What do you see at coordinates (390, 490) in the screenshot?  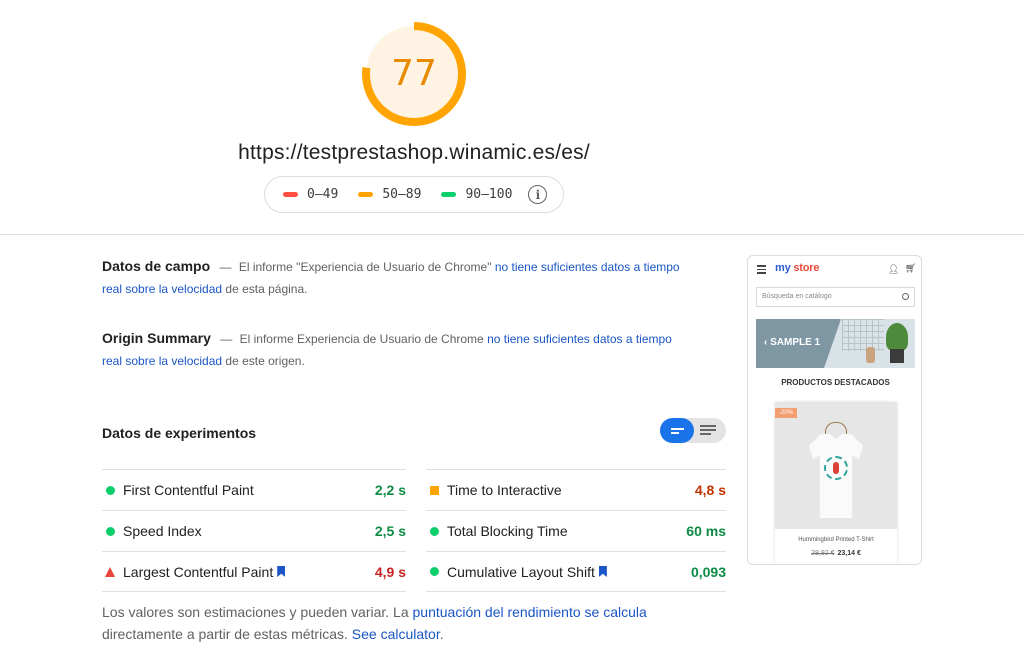 I see `metric-value: 2,2 s` at bounding box center [390, 490].